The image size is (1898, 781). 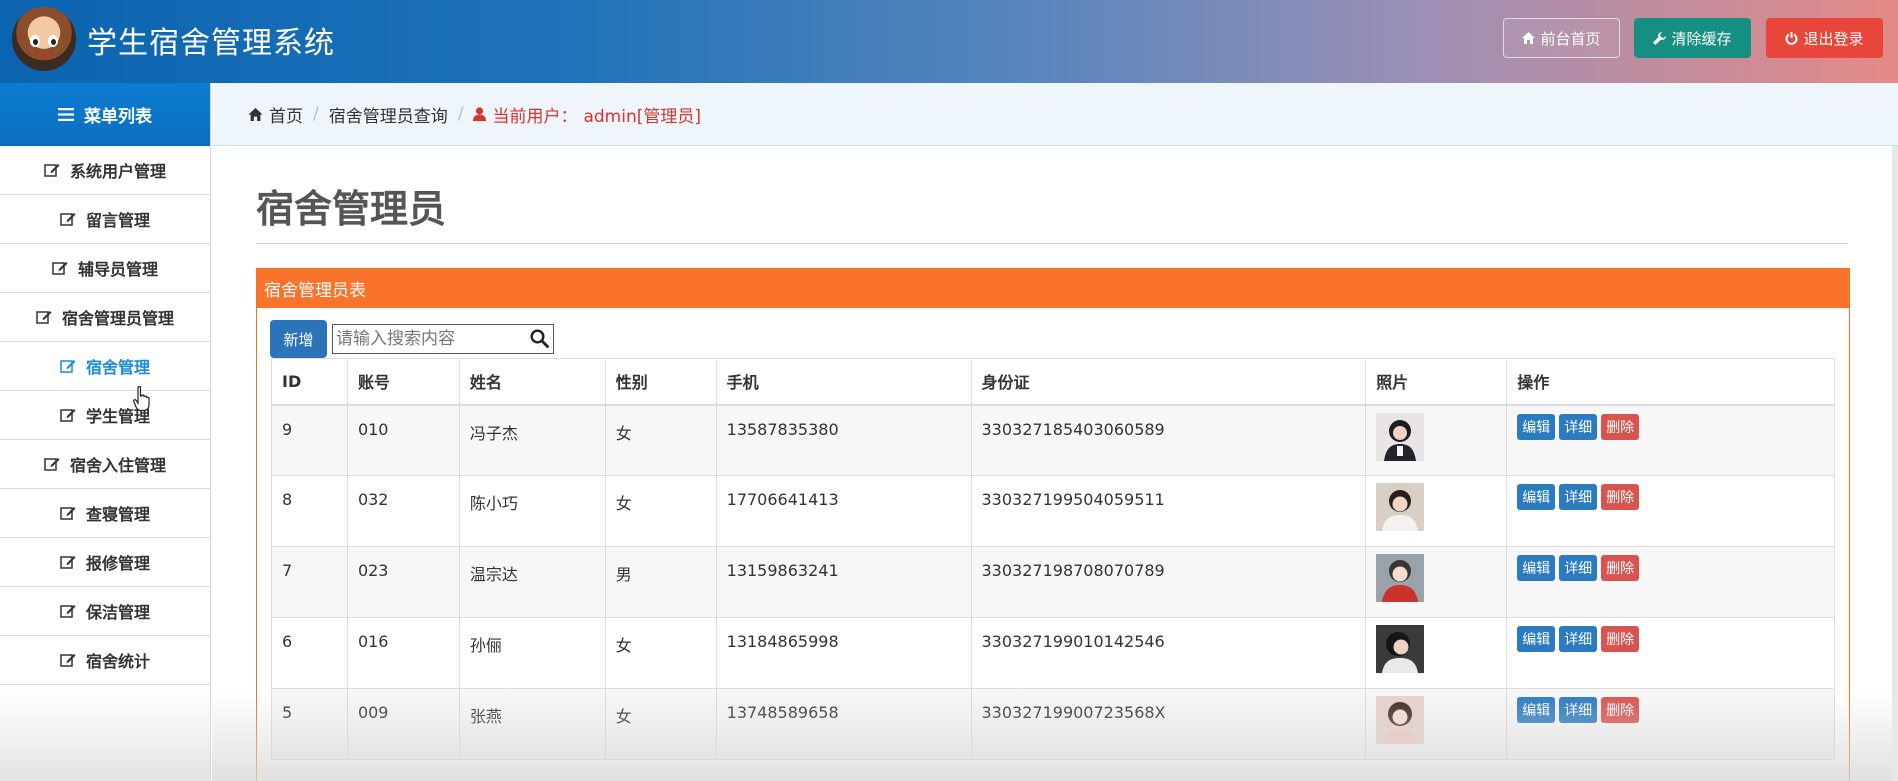 I want to click on search-input, so click(x=428, y=339).